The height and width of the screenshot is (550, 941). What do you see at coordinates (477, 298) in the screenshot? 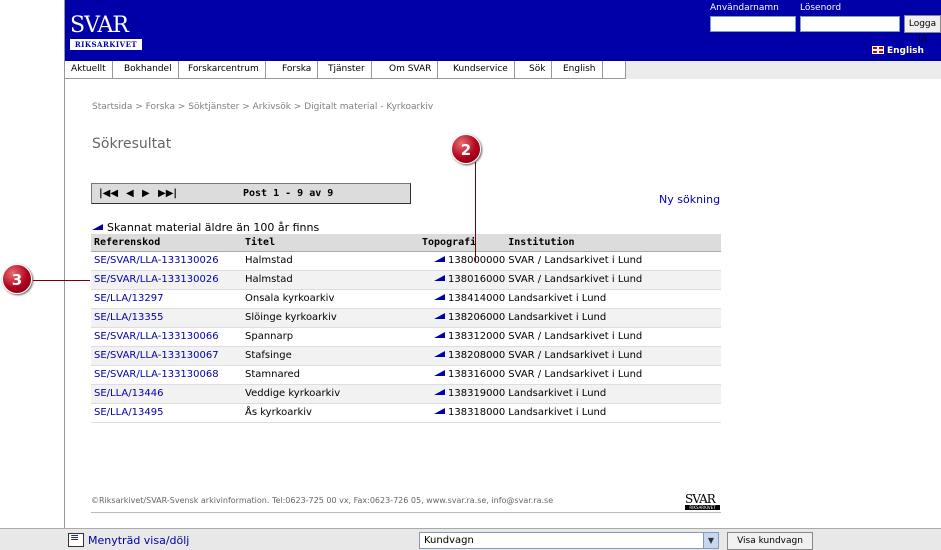
I see `topo-value: 138414000` at bounding box center [477, 298].